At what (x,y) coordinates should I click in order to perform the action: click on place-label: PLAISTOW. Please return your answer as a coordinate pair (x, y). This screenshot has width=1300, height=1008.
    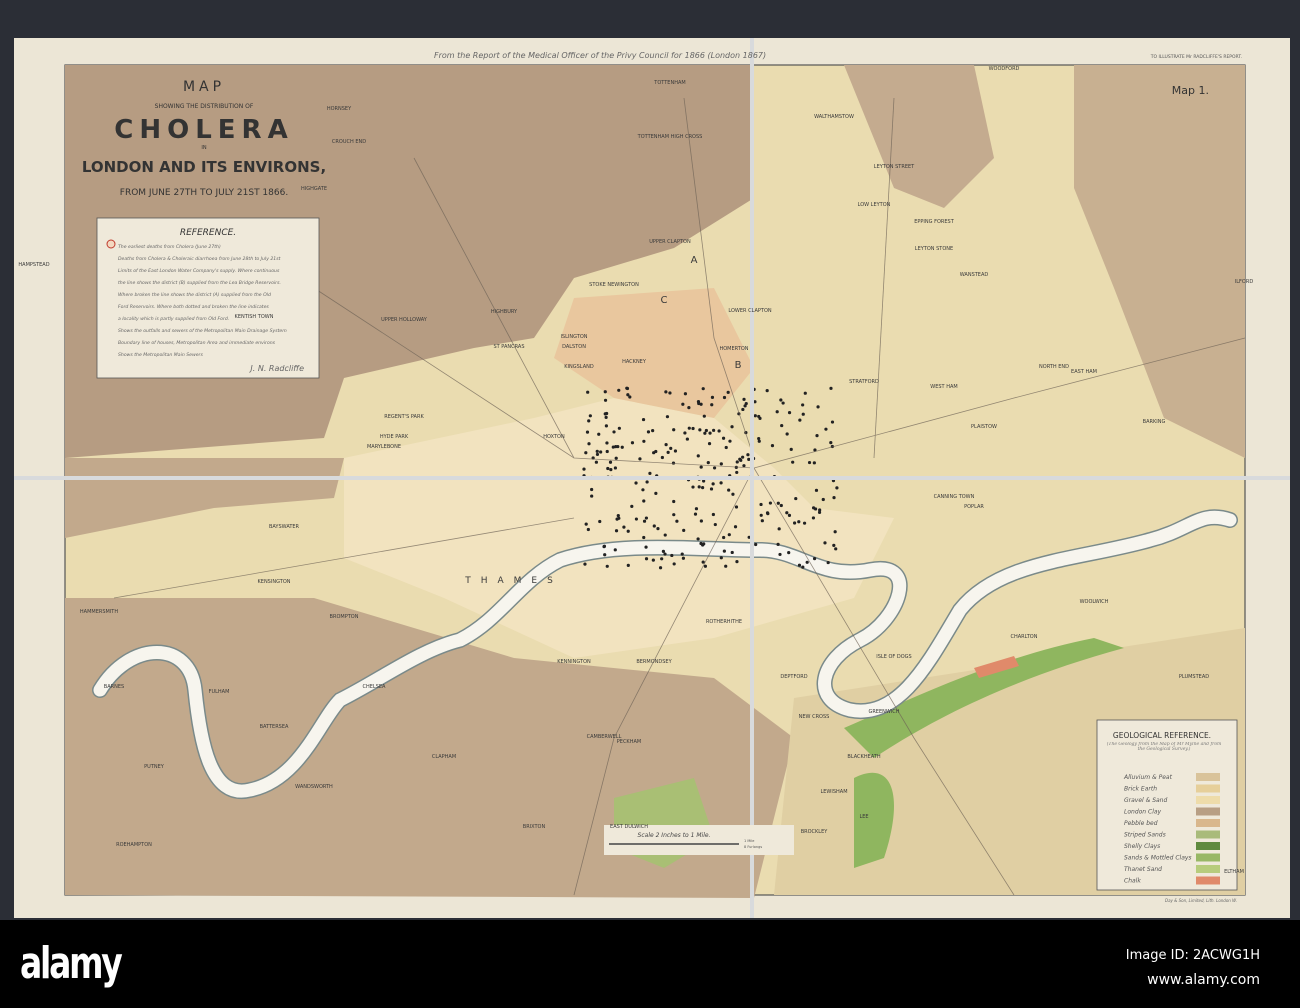
    Looking at the image, I should click on (984, 427).